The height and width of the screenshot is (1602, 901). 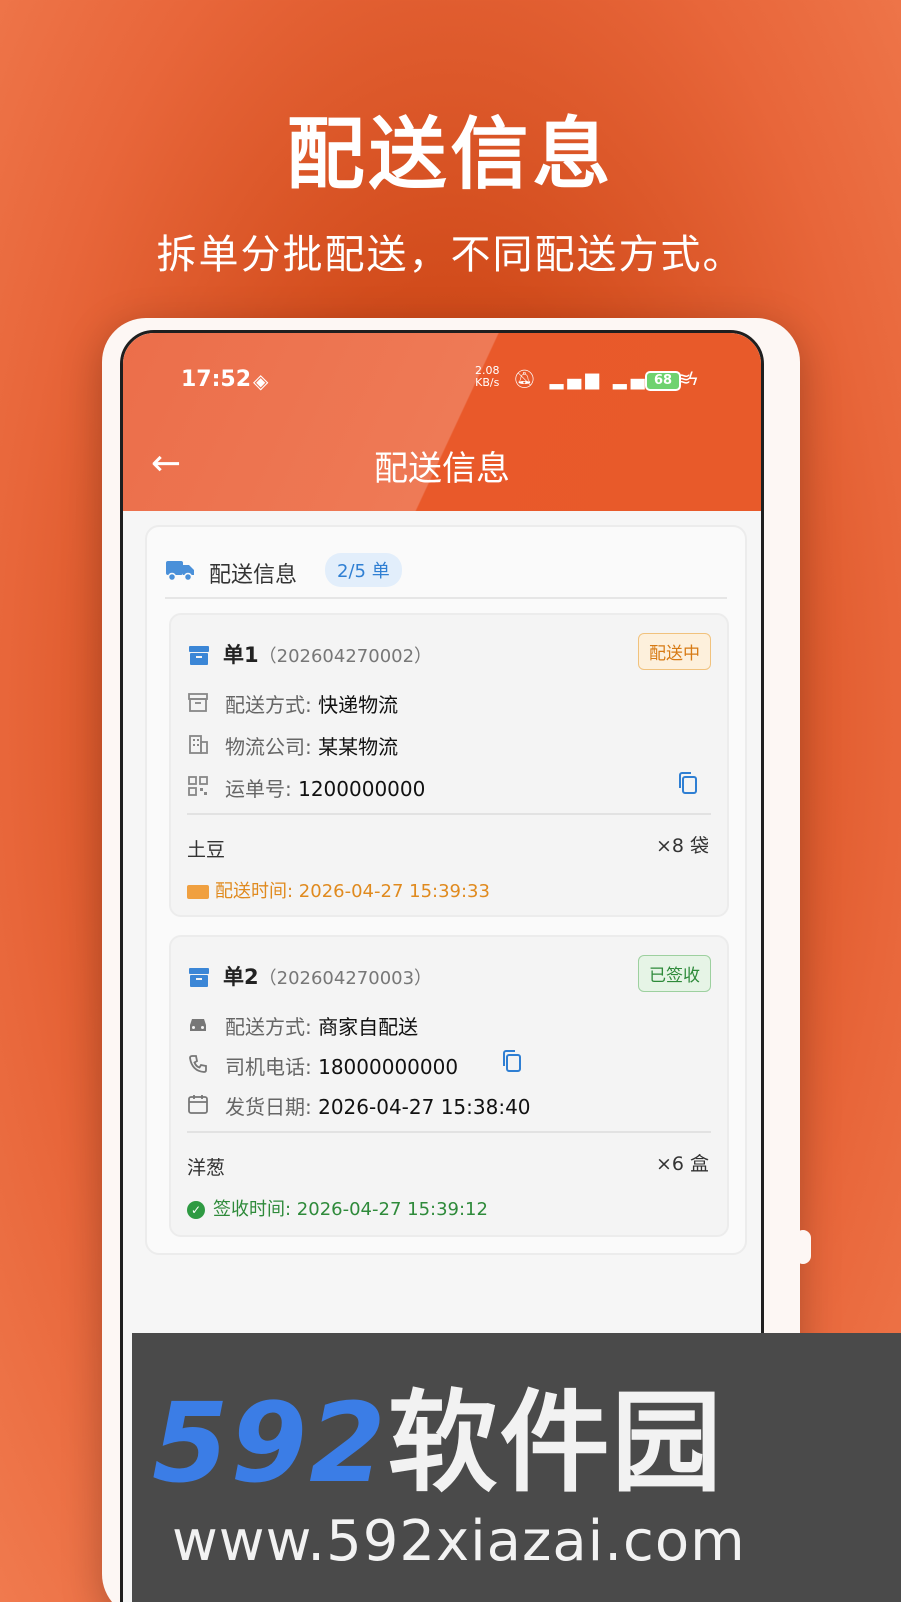 What do you see at coordinates (258, 789) in the screenshot?
I see `tracking-number-label: 运单号:` at bounding box center [258, 789].